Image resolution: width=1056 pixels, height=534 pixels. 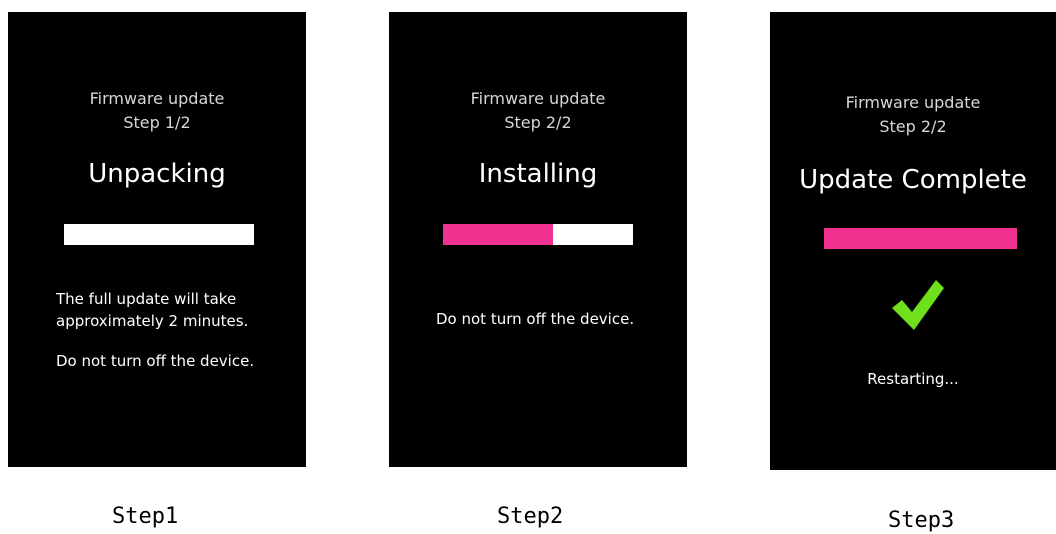 What do you see at coordinates (157, 122) in the screenshot?
I see `step-indicator: Step 1/2` at bounding box center [157, 122].